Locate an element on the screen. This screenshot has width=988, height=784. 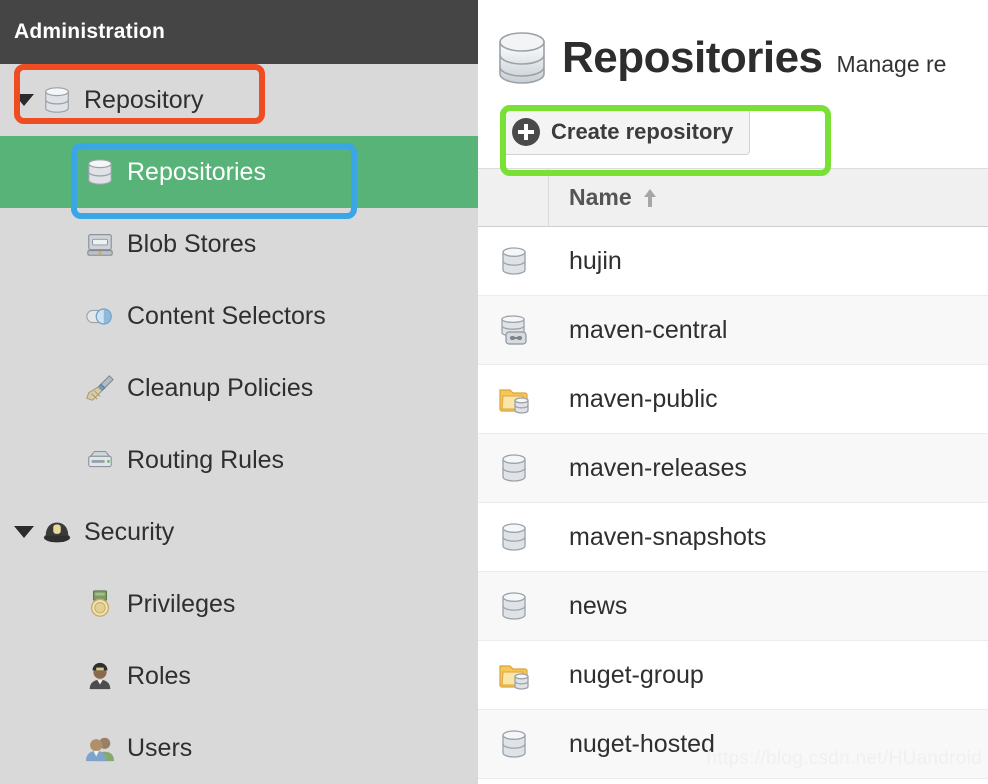
officer-icon is located at coordinates (100, 676).